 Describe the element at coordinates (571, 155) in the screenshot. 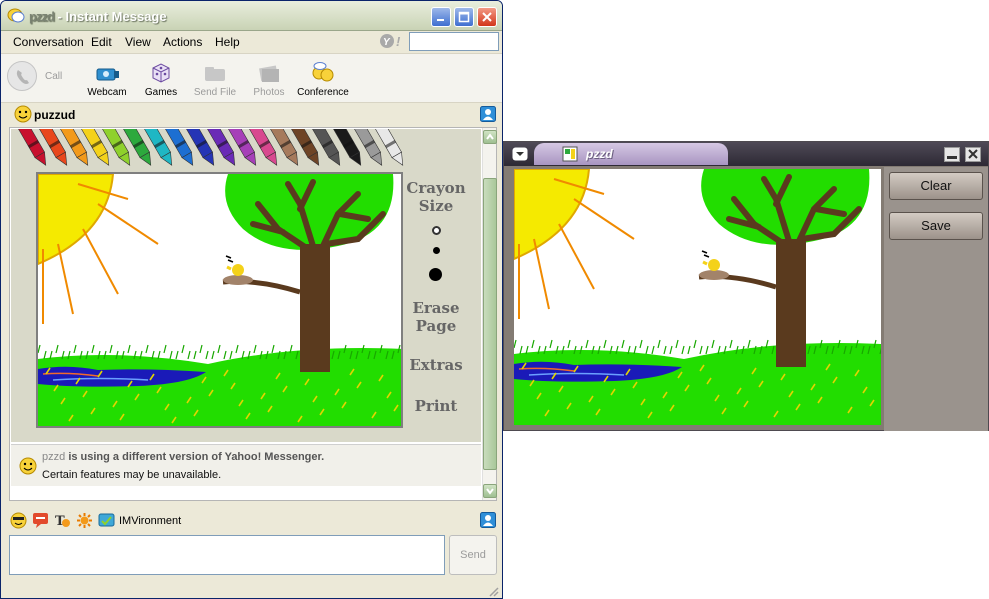

I see `doodle-app-icon` at that location.